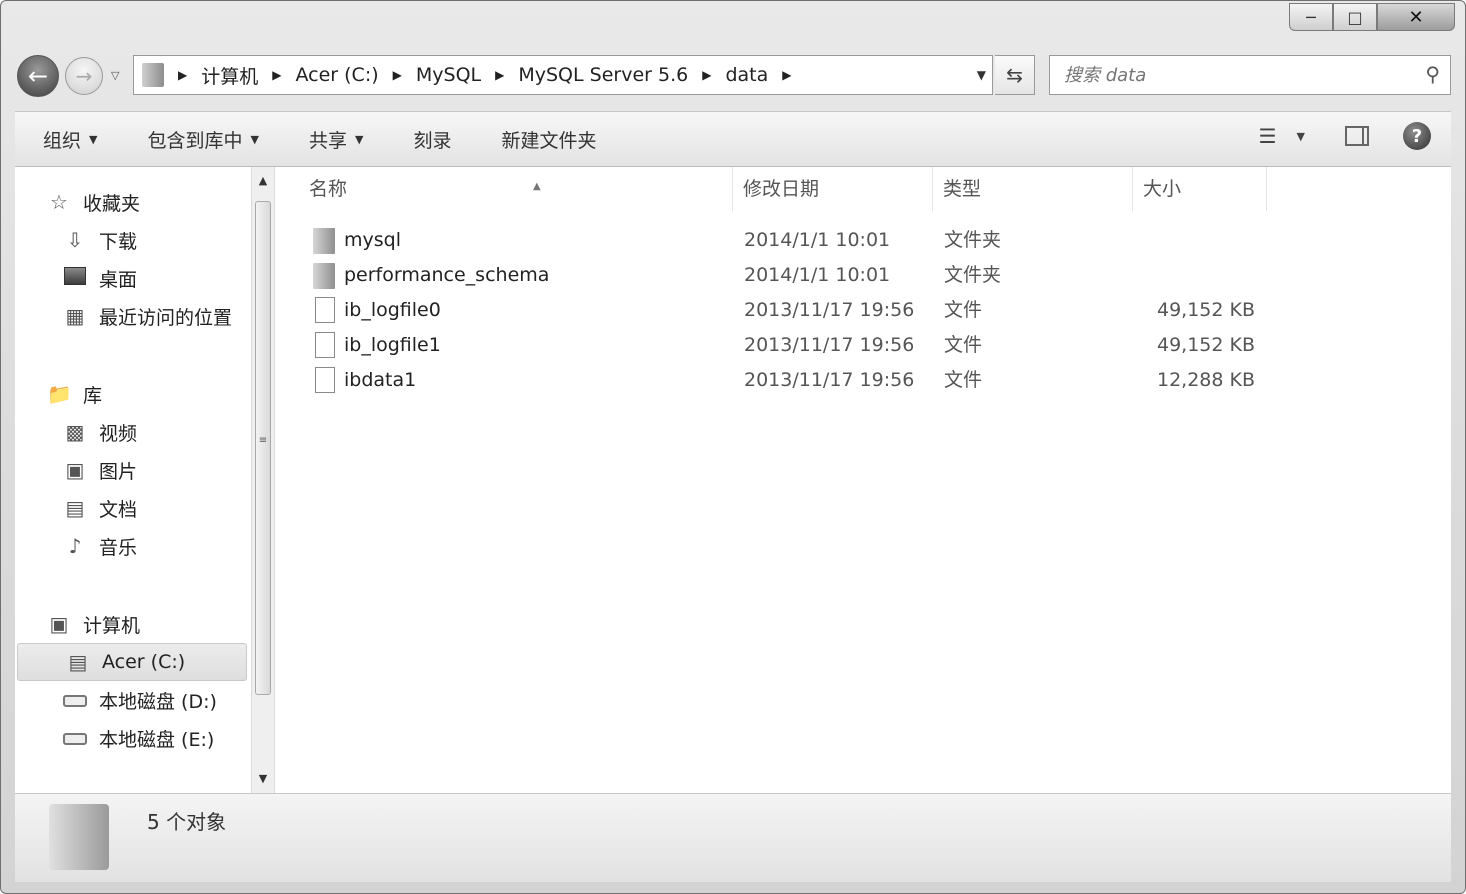  What do you see at coordinates (263, 448) in the screenshot?
I see `scrollbar-thumb: ≡` at bounding box center [263, 448].